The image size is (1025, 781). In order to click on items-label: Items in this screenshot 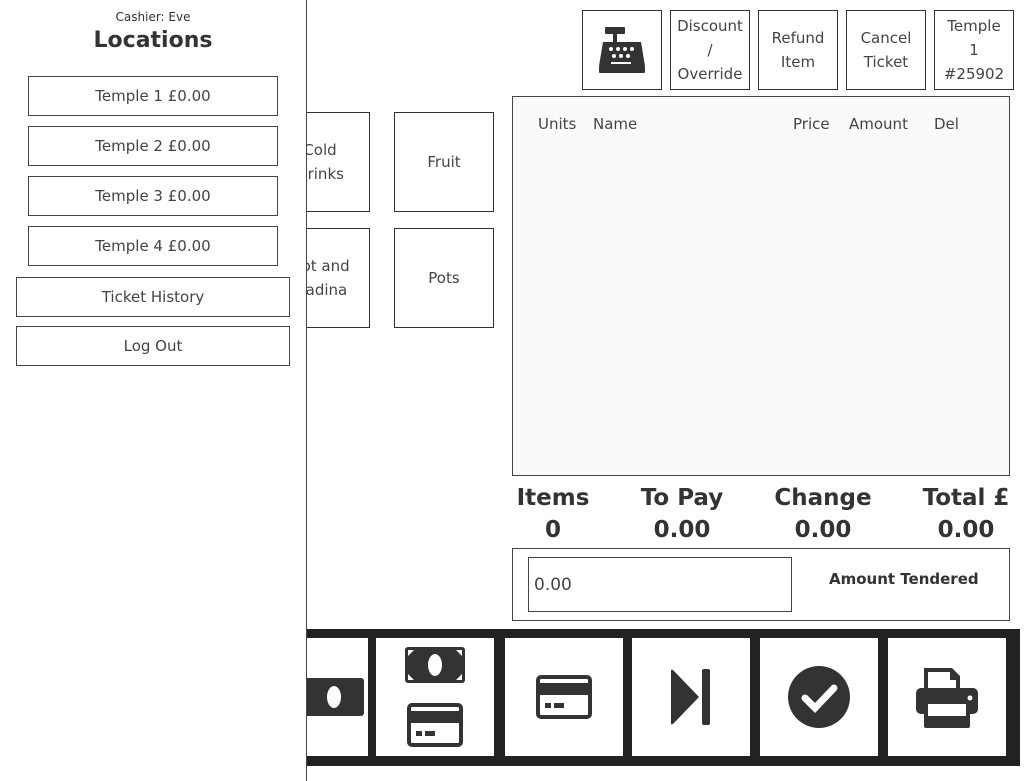, I will do `click(553, 498)`.